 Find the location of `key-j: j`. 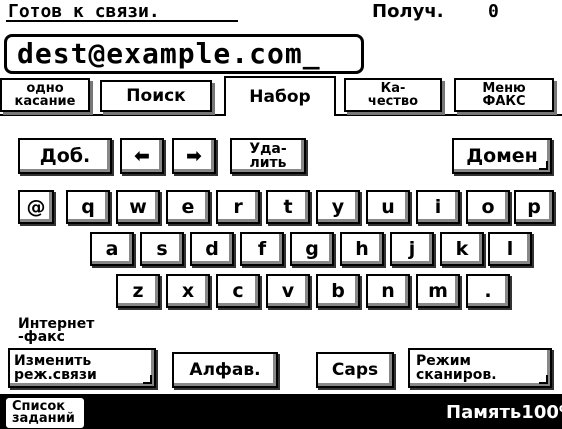

key-j: j is located at coordinates (412, 249).